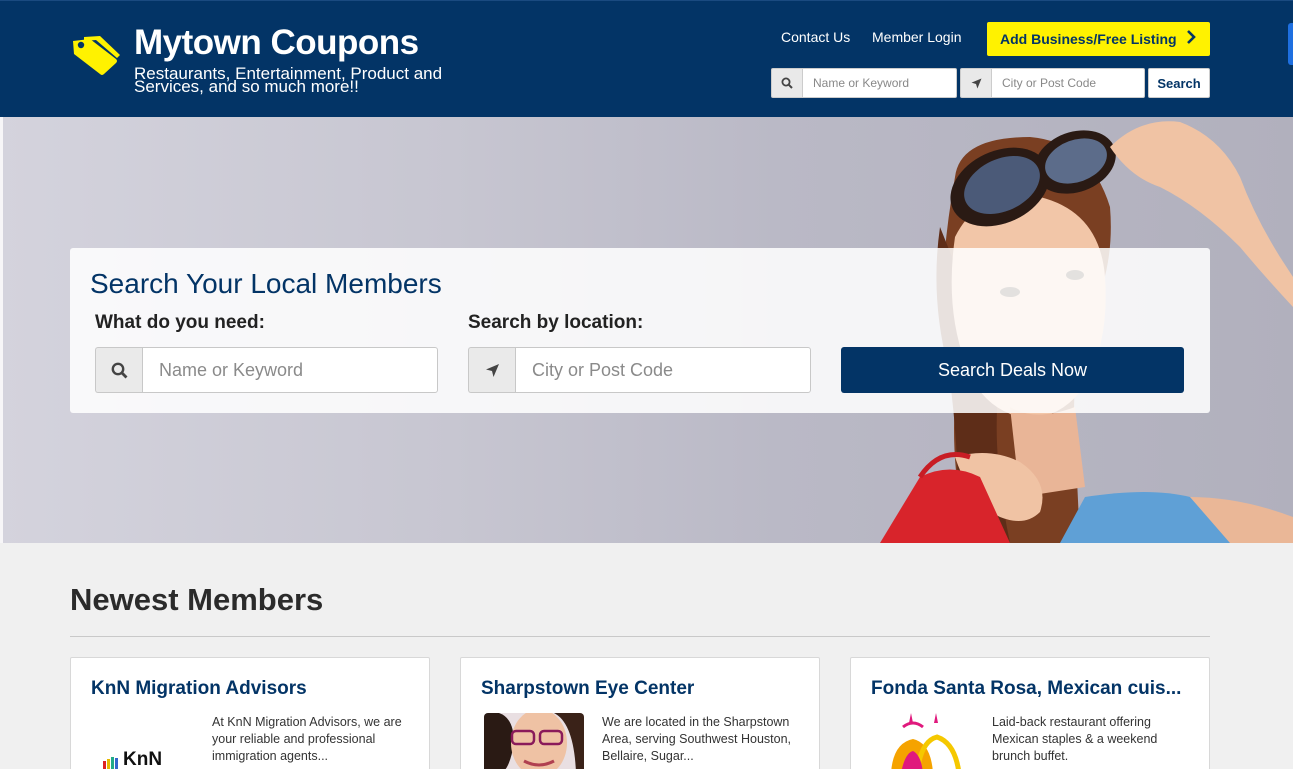 The image size is (1293, 769). Describe the element at coordinates (1179, 83) in the screenshot. I see `header-search-button: Search` at that location.